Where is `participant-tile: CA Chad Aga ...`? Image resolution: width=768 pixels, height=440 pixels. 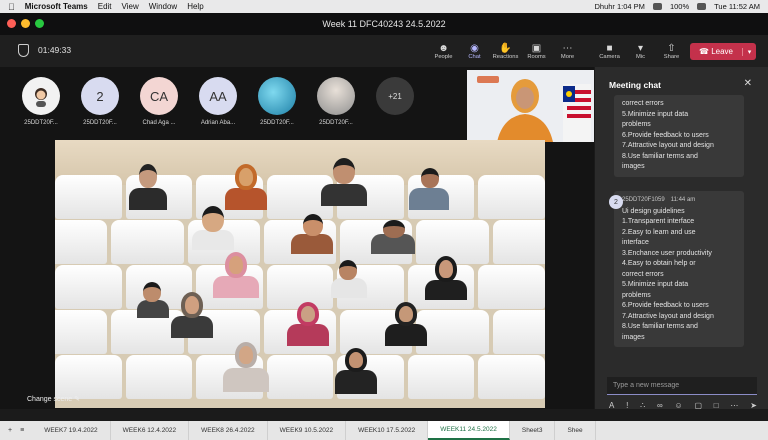 participant-tile: CA Chad Aga ... is located at coordinates (159, 101).